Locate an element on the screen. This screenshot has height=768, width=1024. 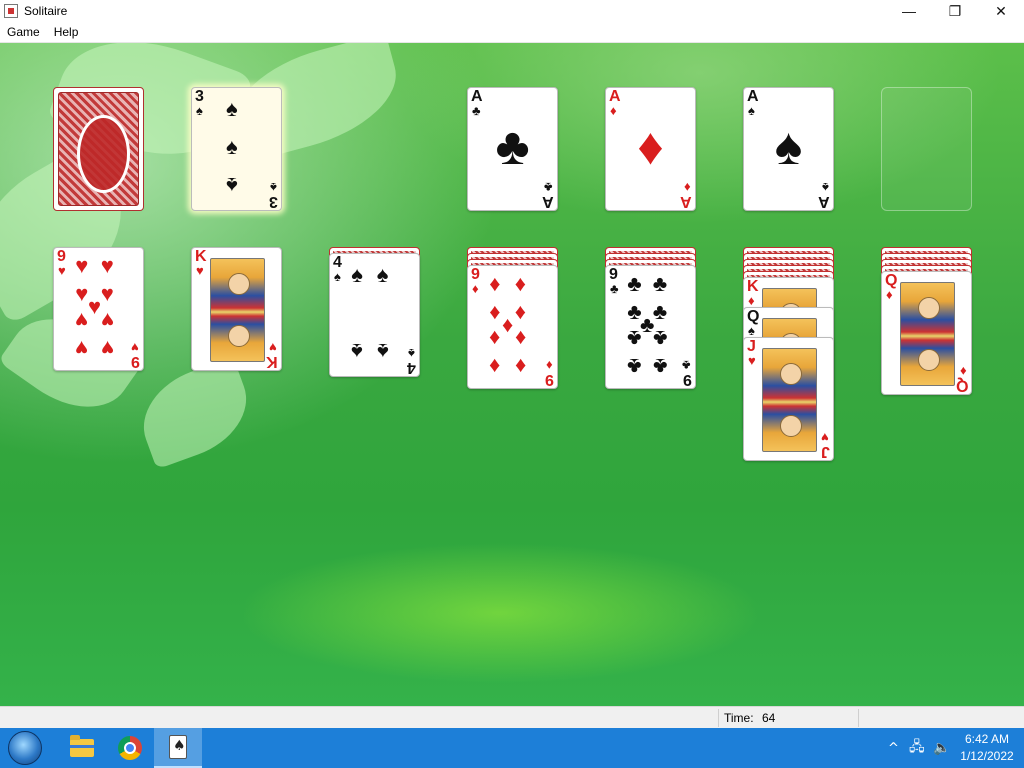
card-rank: 3 is located at coordinates (199, 96).